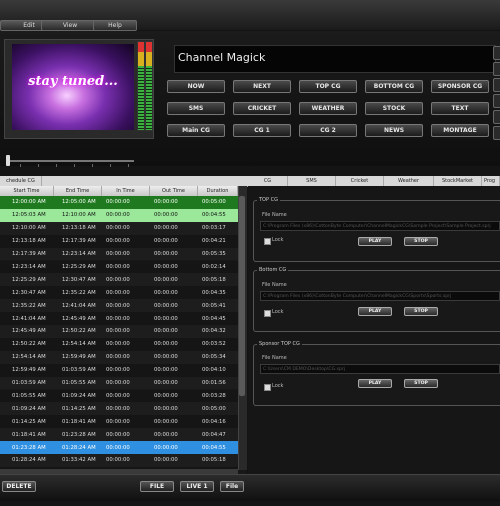 This screenshot has height=506, width=500. What do you see at coordinates (409, 181) in the screenshot?
I see `tab-weather: Weather` at bounding box center [409, 181].